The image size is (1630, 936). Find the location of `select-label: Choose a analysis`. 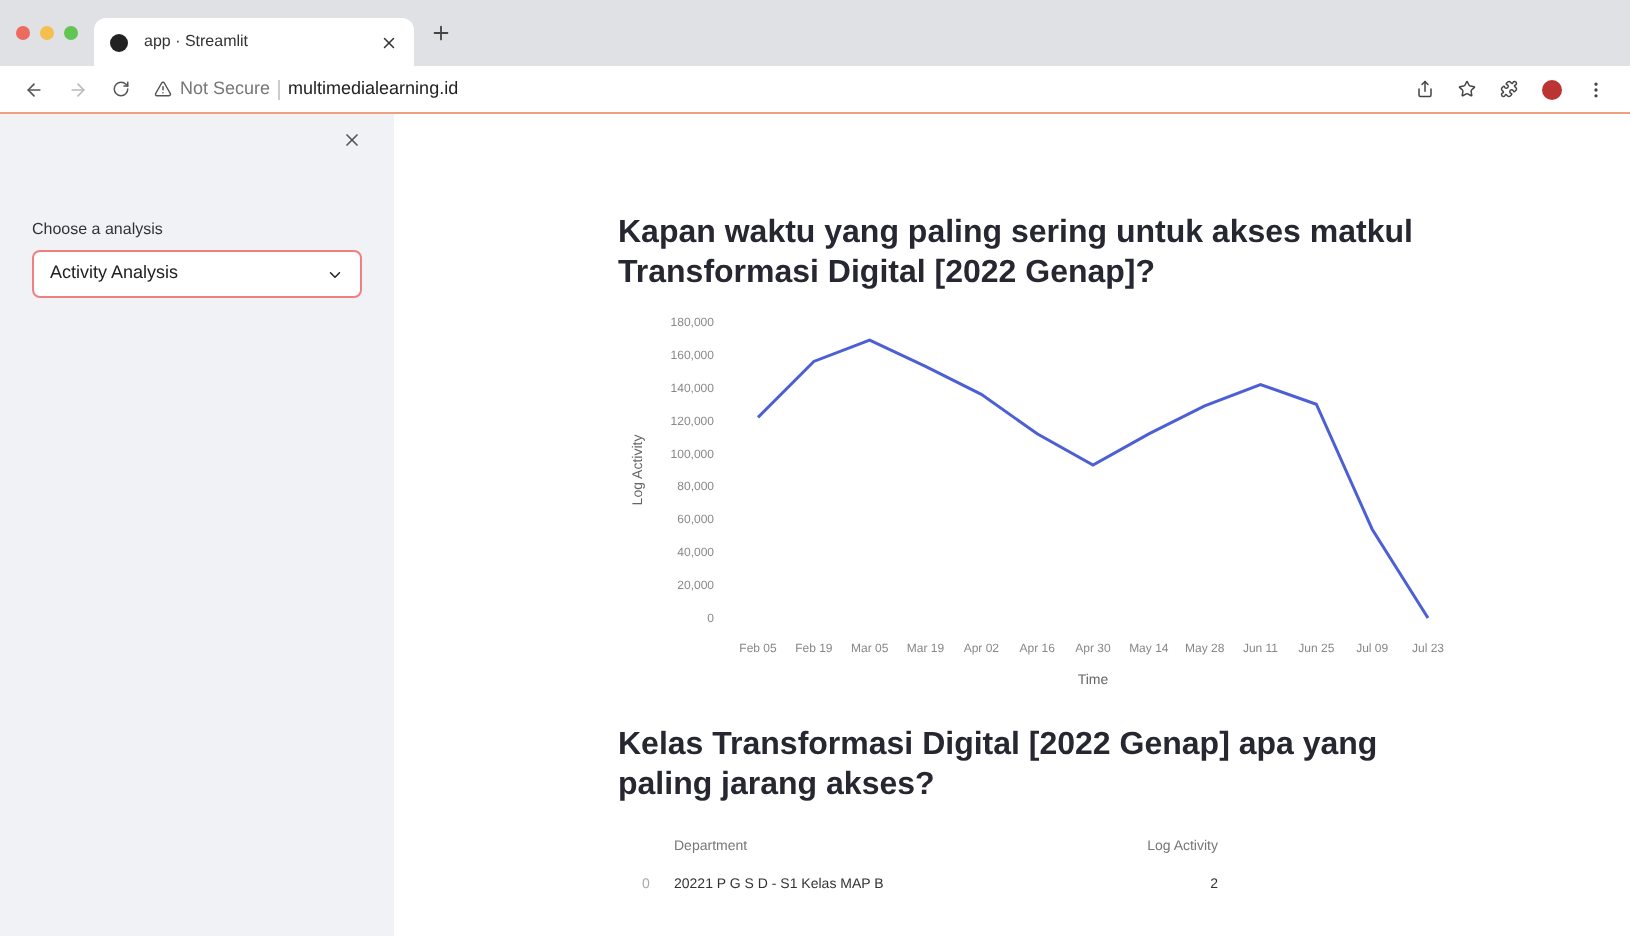

select-label: Choose a analysis is located at coordinates (98, 230).